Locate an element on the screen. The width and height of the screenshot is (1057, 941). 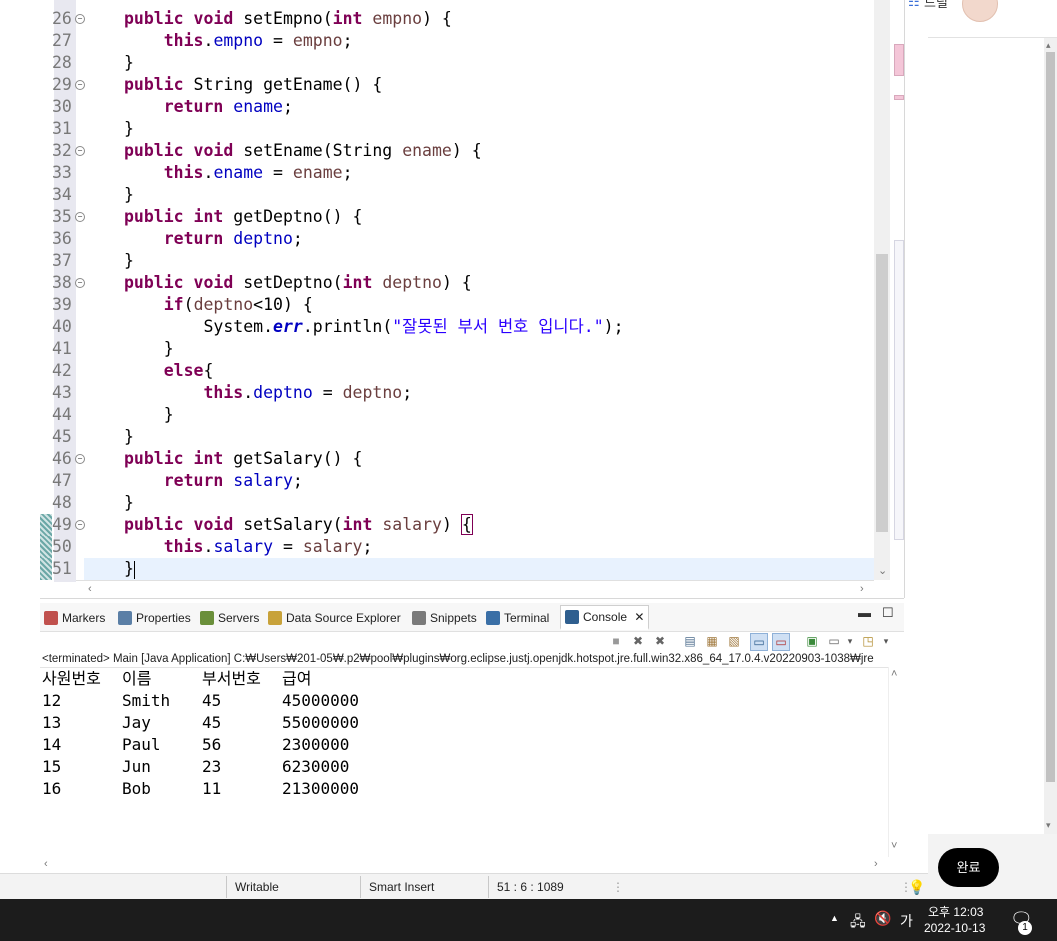
avatar is located at coordinates (980, 11).